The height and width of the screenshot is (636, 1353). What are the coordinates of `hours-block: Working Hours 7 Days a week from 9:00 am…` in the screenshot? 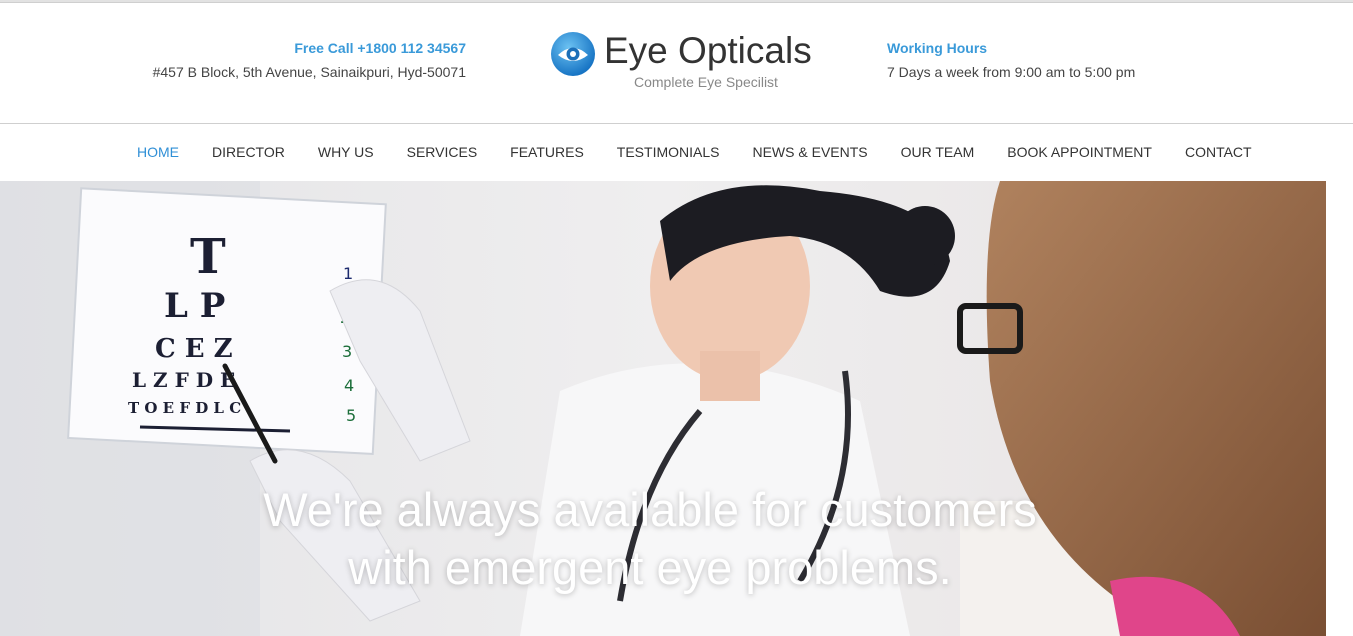 It's located at (1011, 60).